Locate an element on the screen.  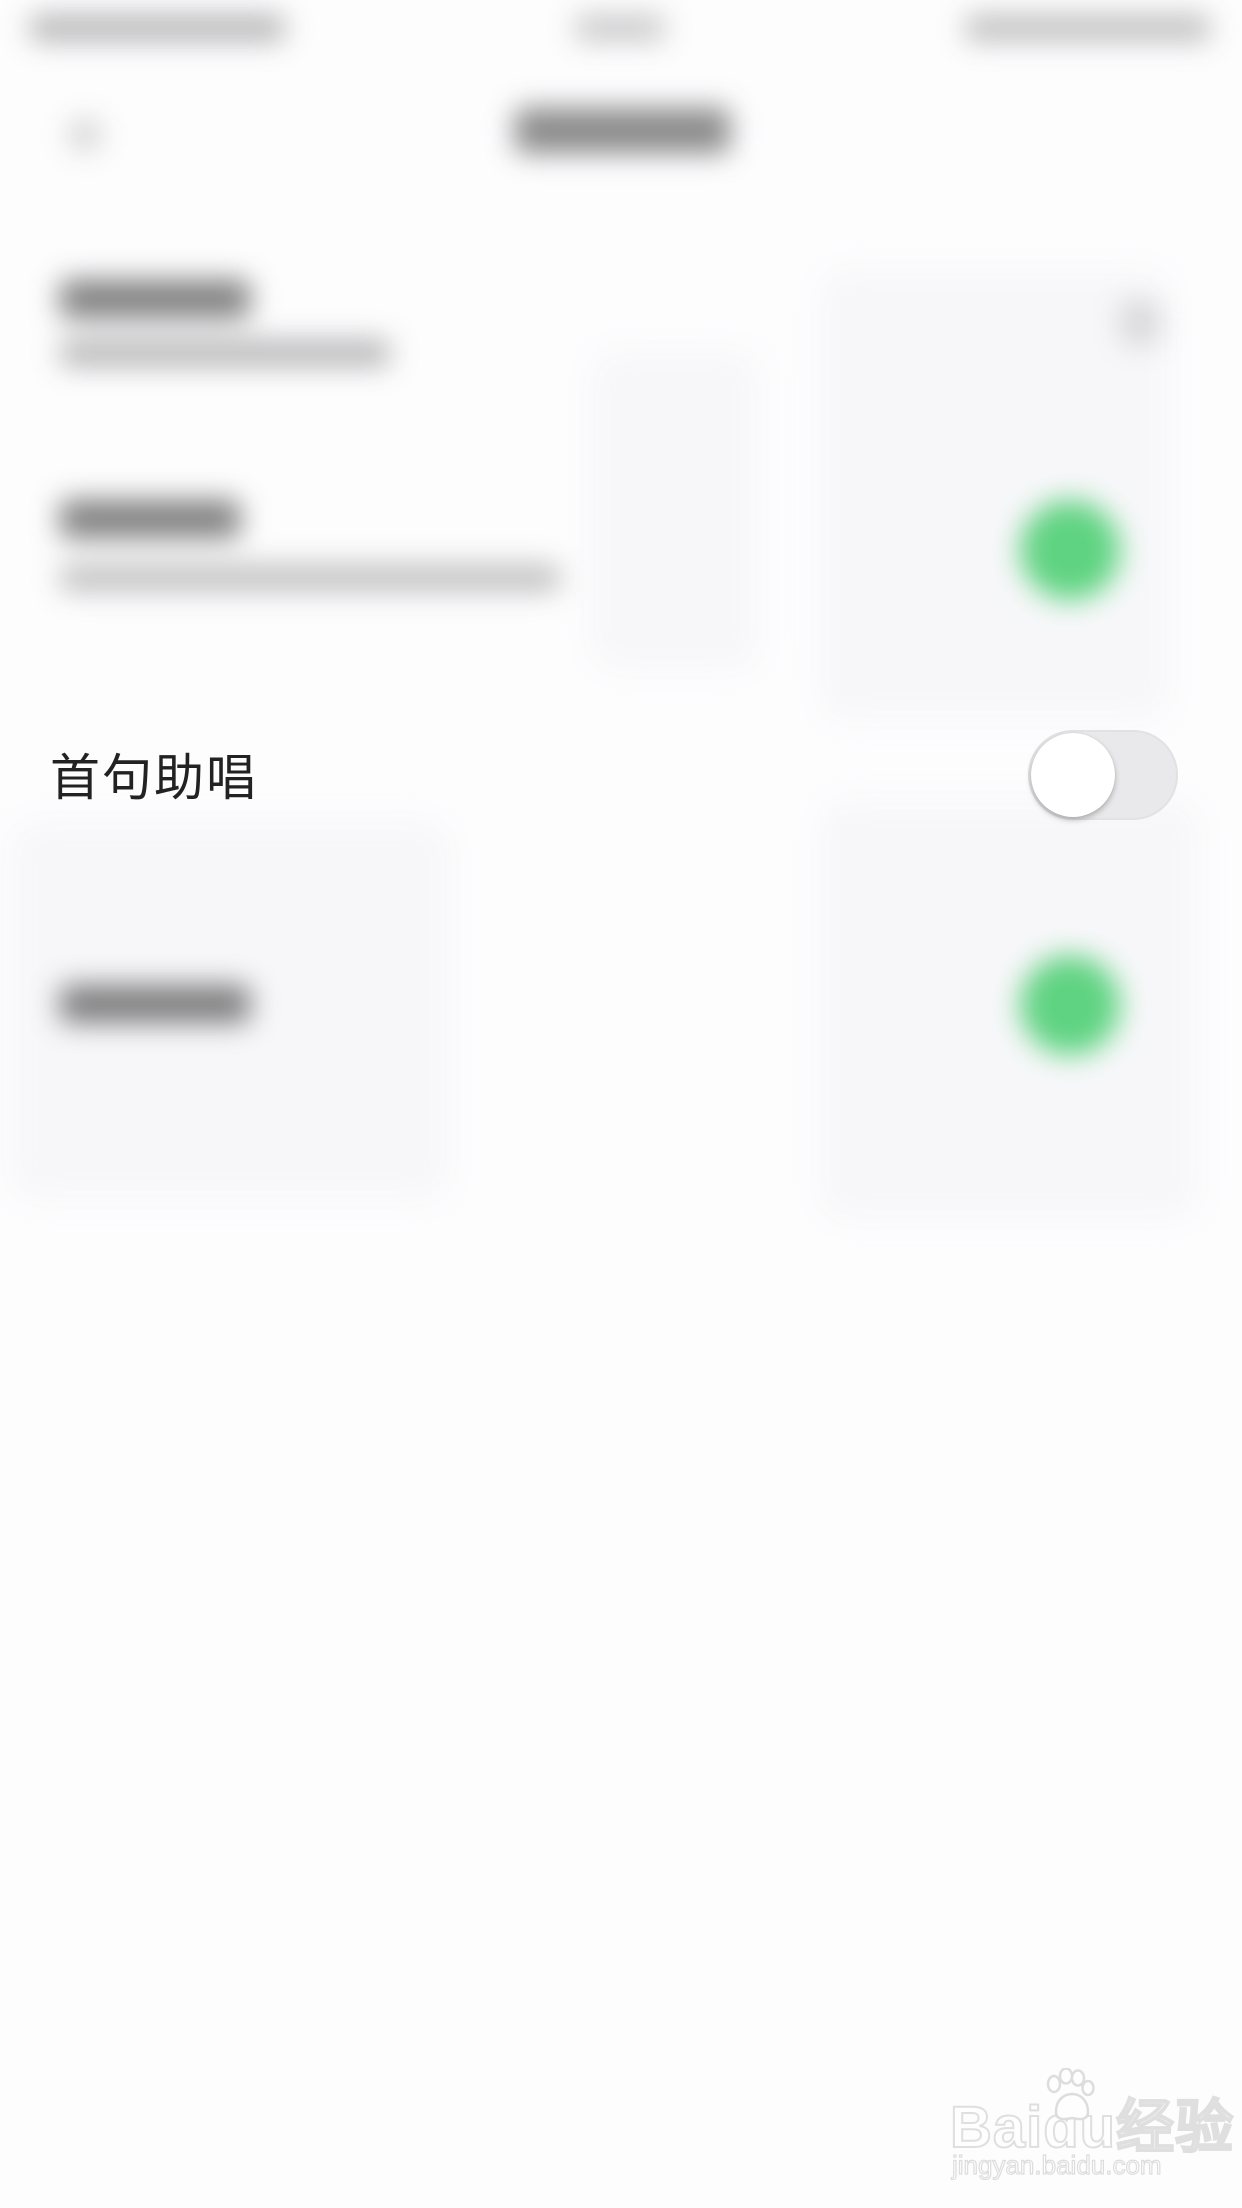
row-2-subtitle is located at coordinates (310, 578).